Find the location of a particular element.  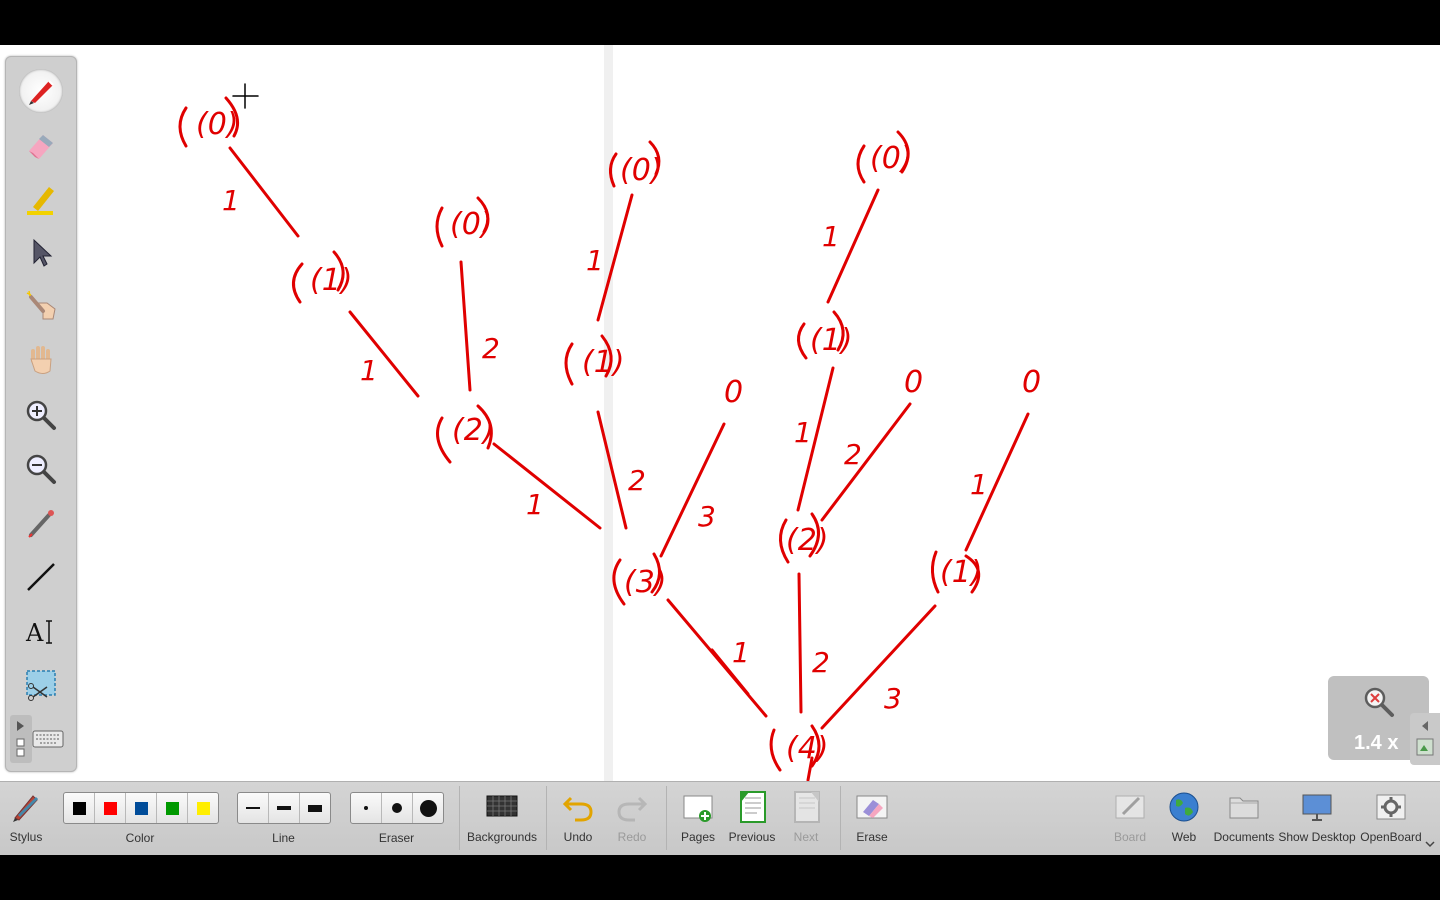

color-black-button is located at coordinates (79, 808).